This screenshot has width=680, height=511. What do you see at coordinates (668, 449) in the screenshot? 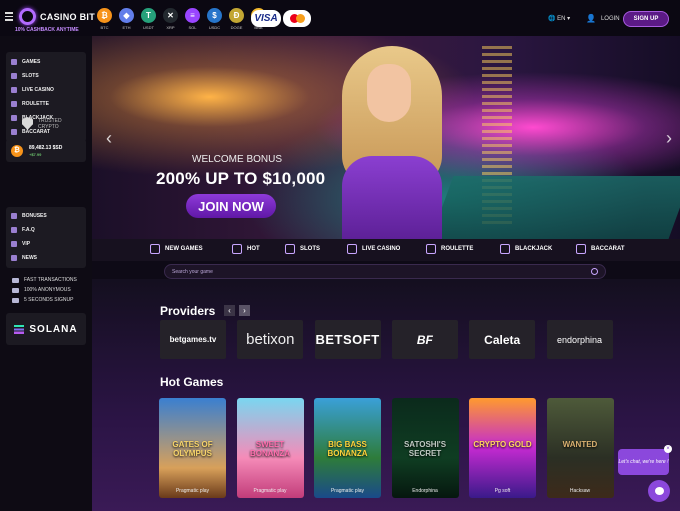
I see `close-icon: ×` at bounding box center [668, 449].